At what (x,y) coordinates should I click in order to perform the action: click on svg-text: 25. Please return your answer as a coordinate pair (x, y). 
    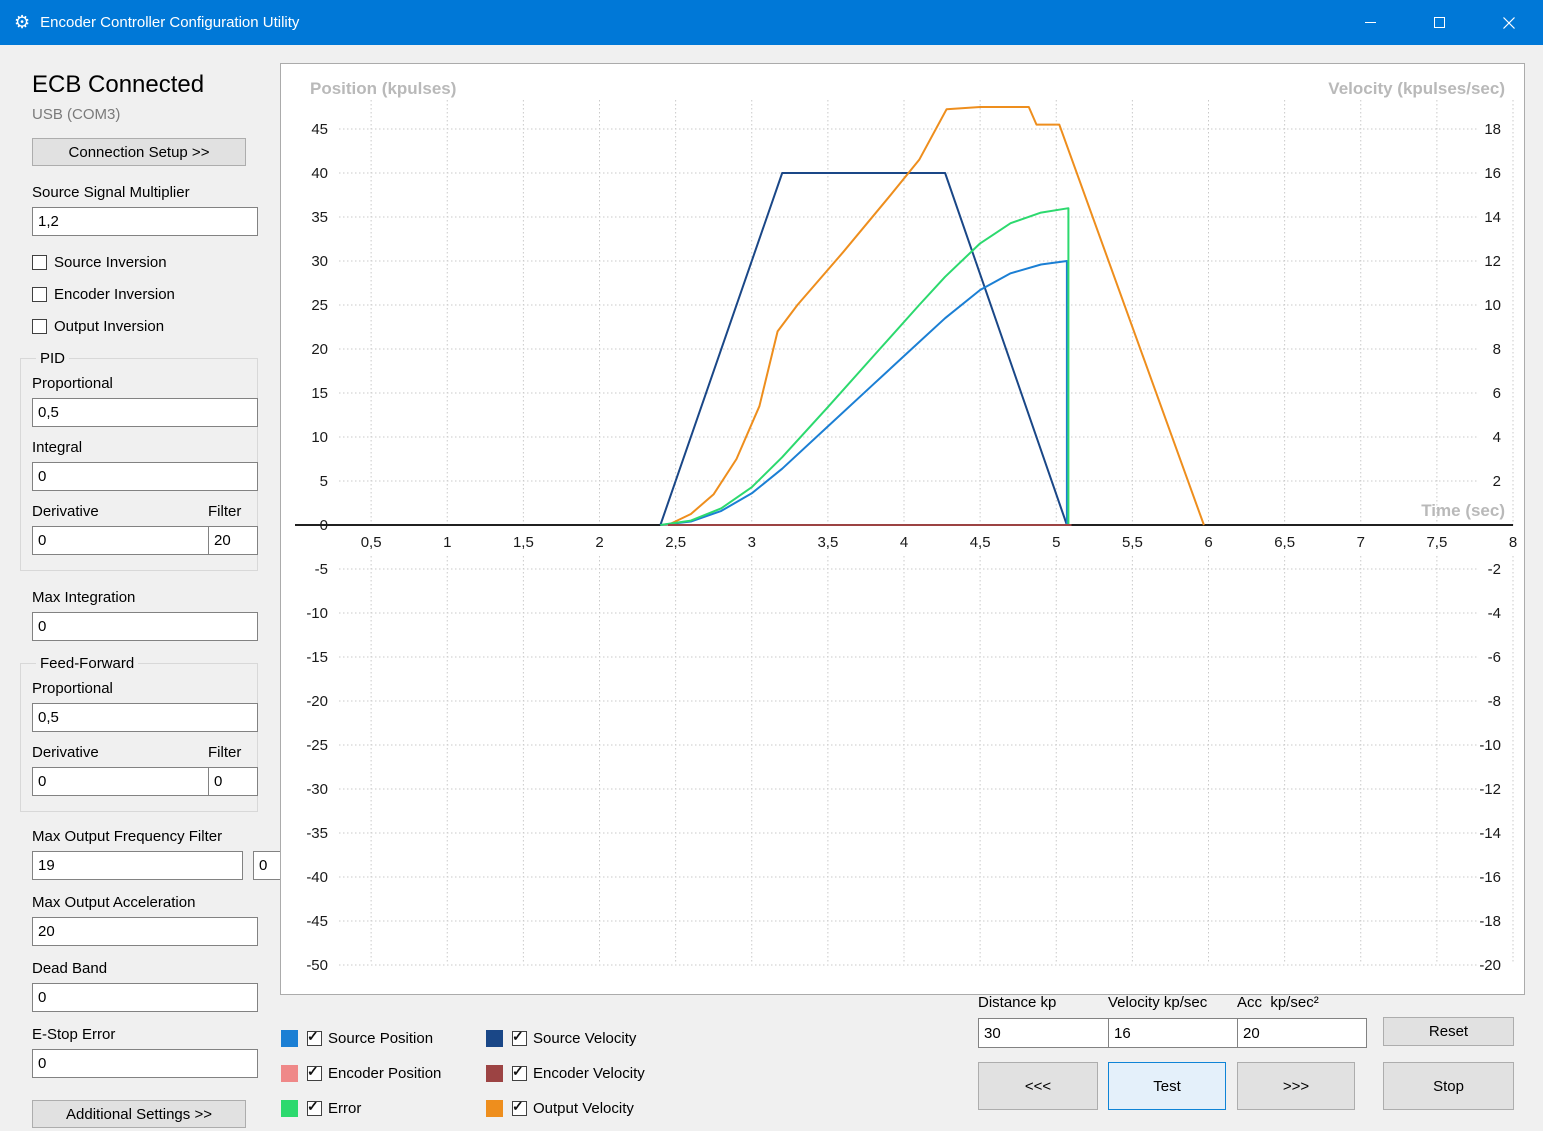
    Looking at the image, I should click on (319, 305).